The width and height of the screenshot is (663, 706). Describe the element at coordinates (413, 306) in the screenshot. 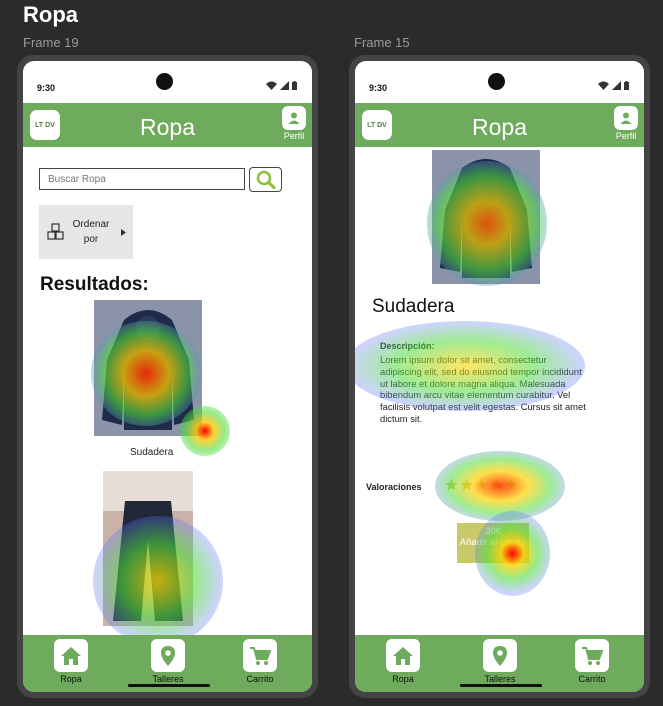

I see `product-name: Sudadera` at that location.